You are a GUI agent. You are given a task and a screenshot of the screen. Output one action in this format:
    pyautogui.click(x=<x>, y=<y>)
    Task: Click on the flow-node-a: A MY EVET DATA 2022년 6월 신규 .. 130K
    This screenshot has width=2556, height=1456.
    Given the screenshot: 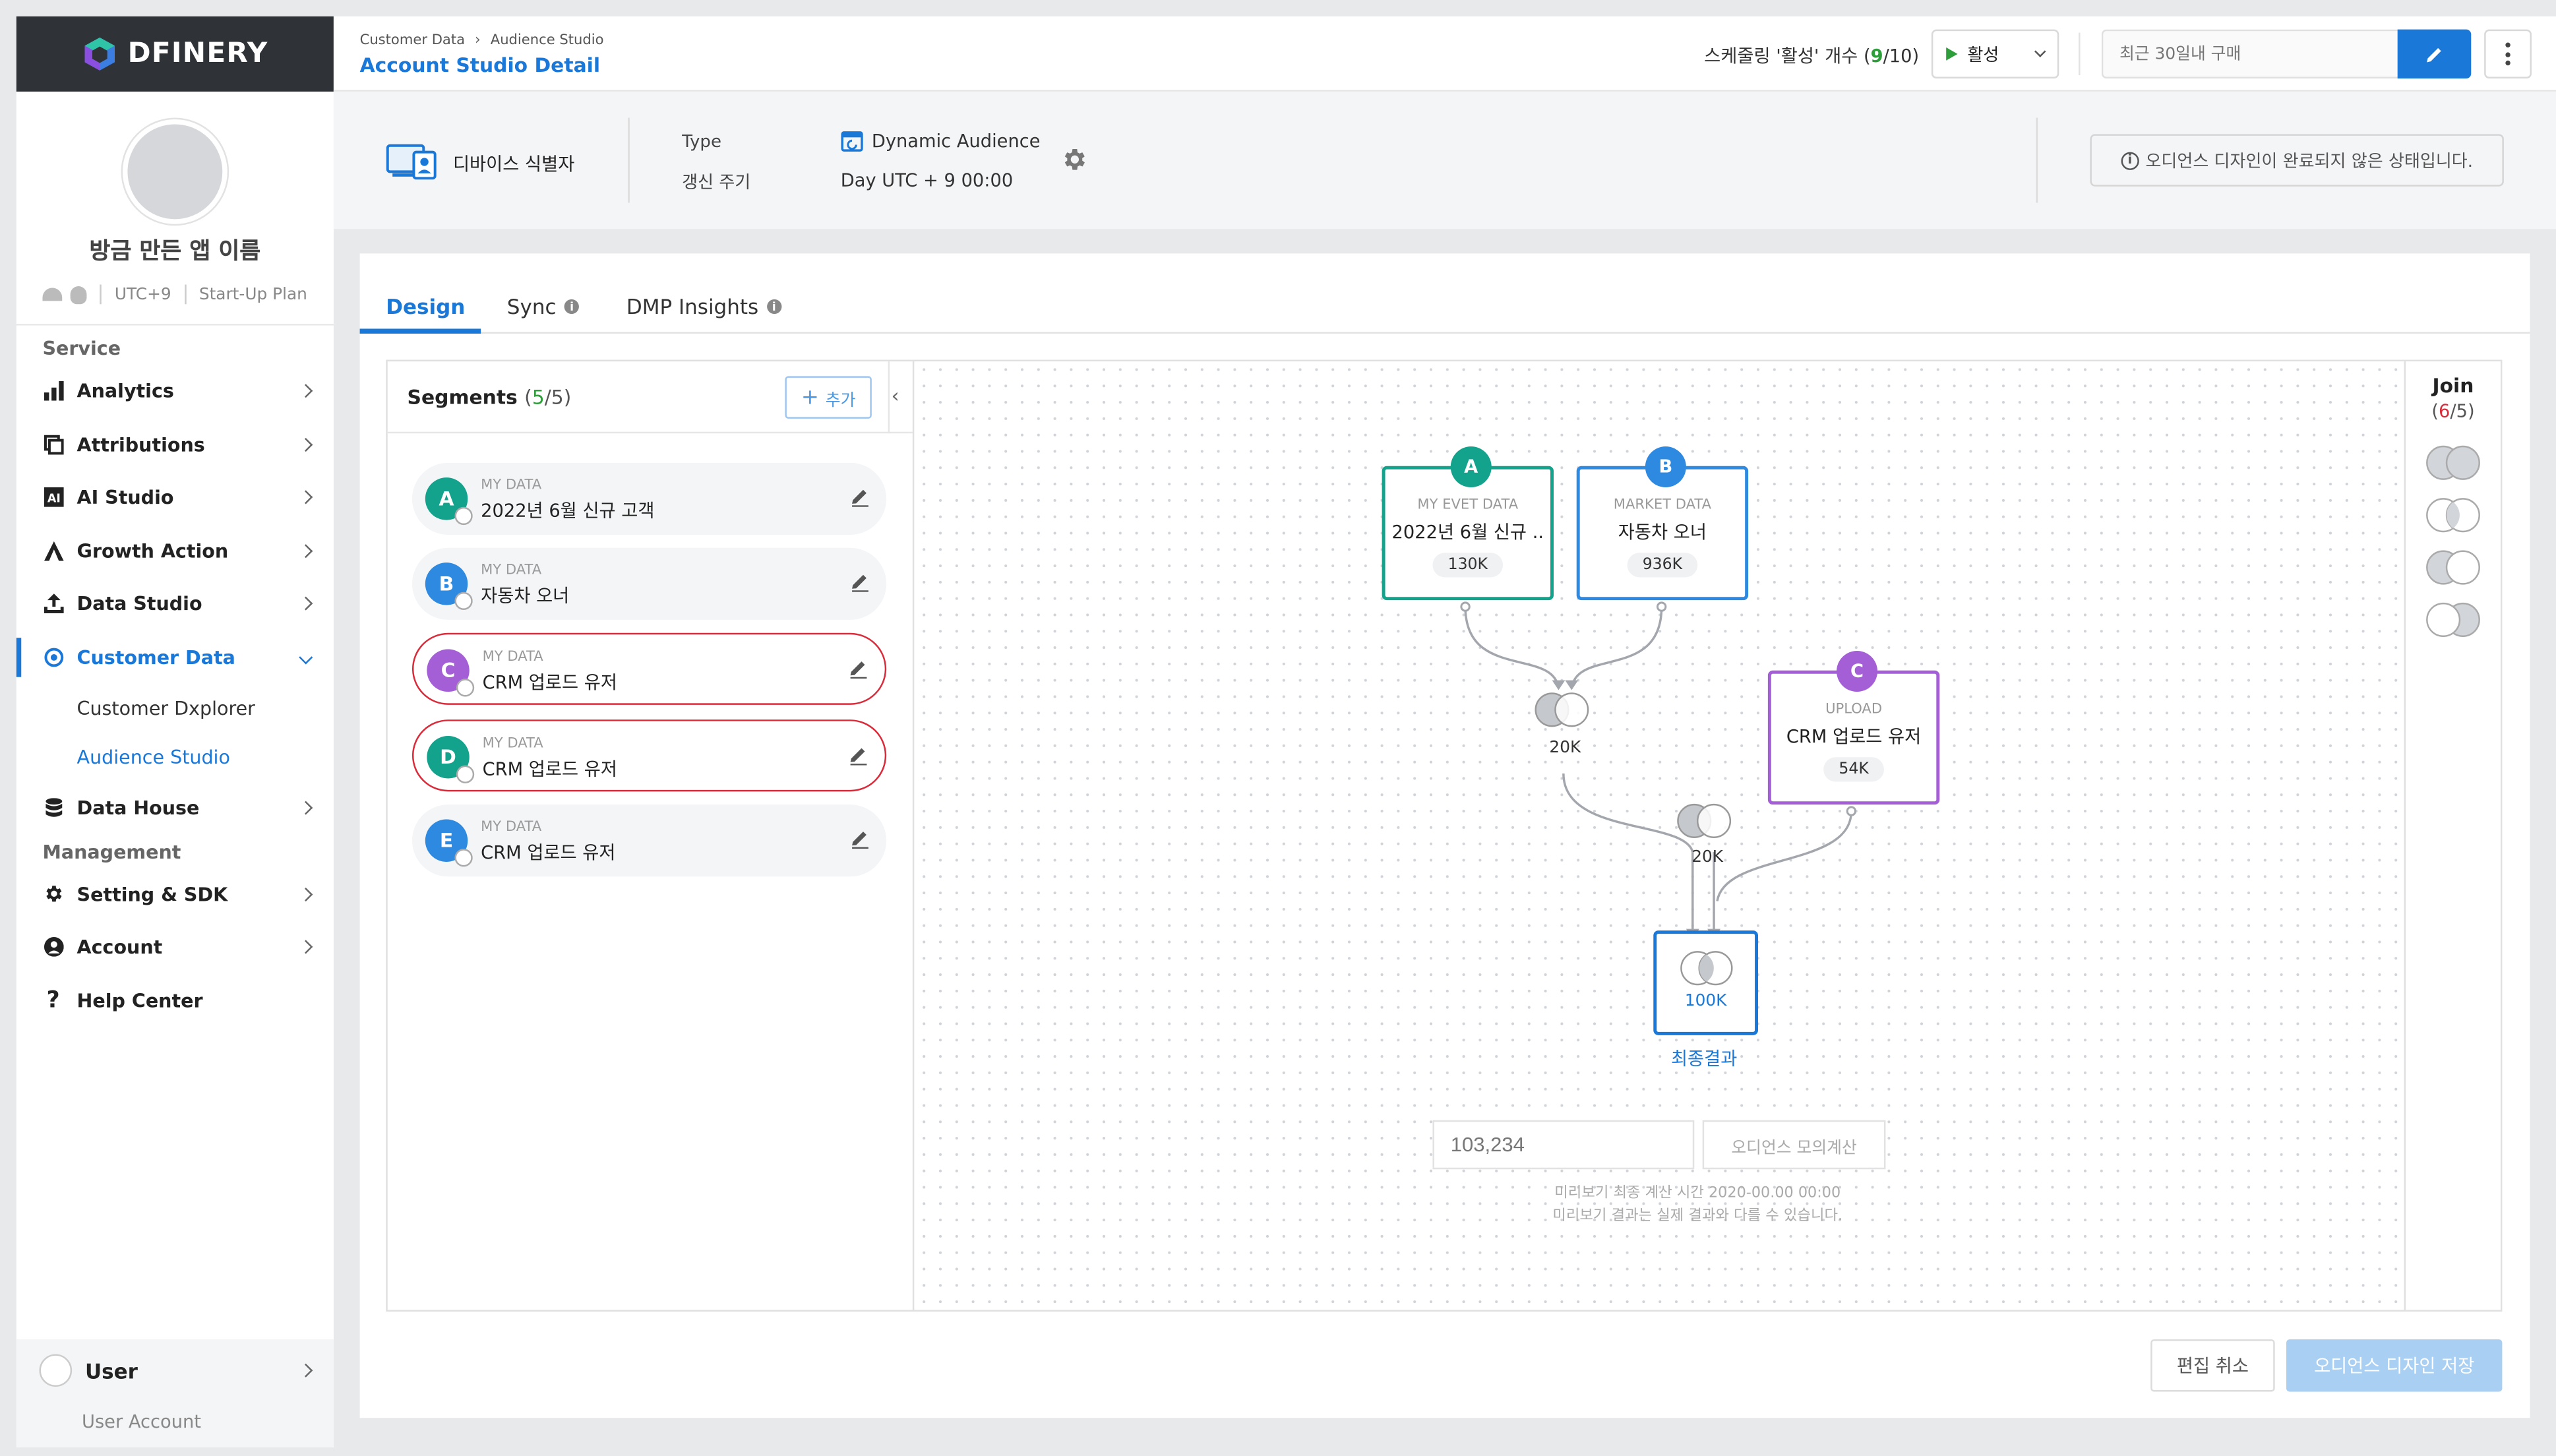 What is the action you would take?
    pyautogui.click(x=1468, y=523)
    